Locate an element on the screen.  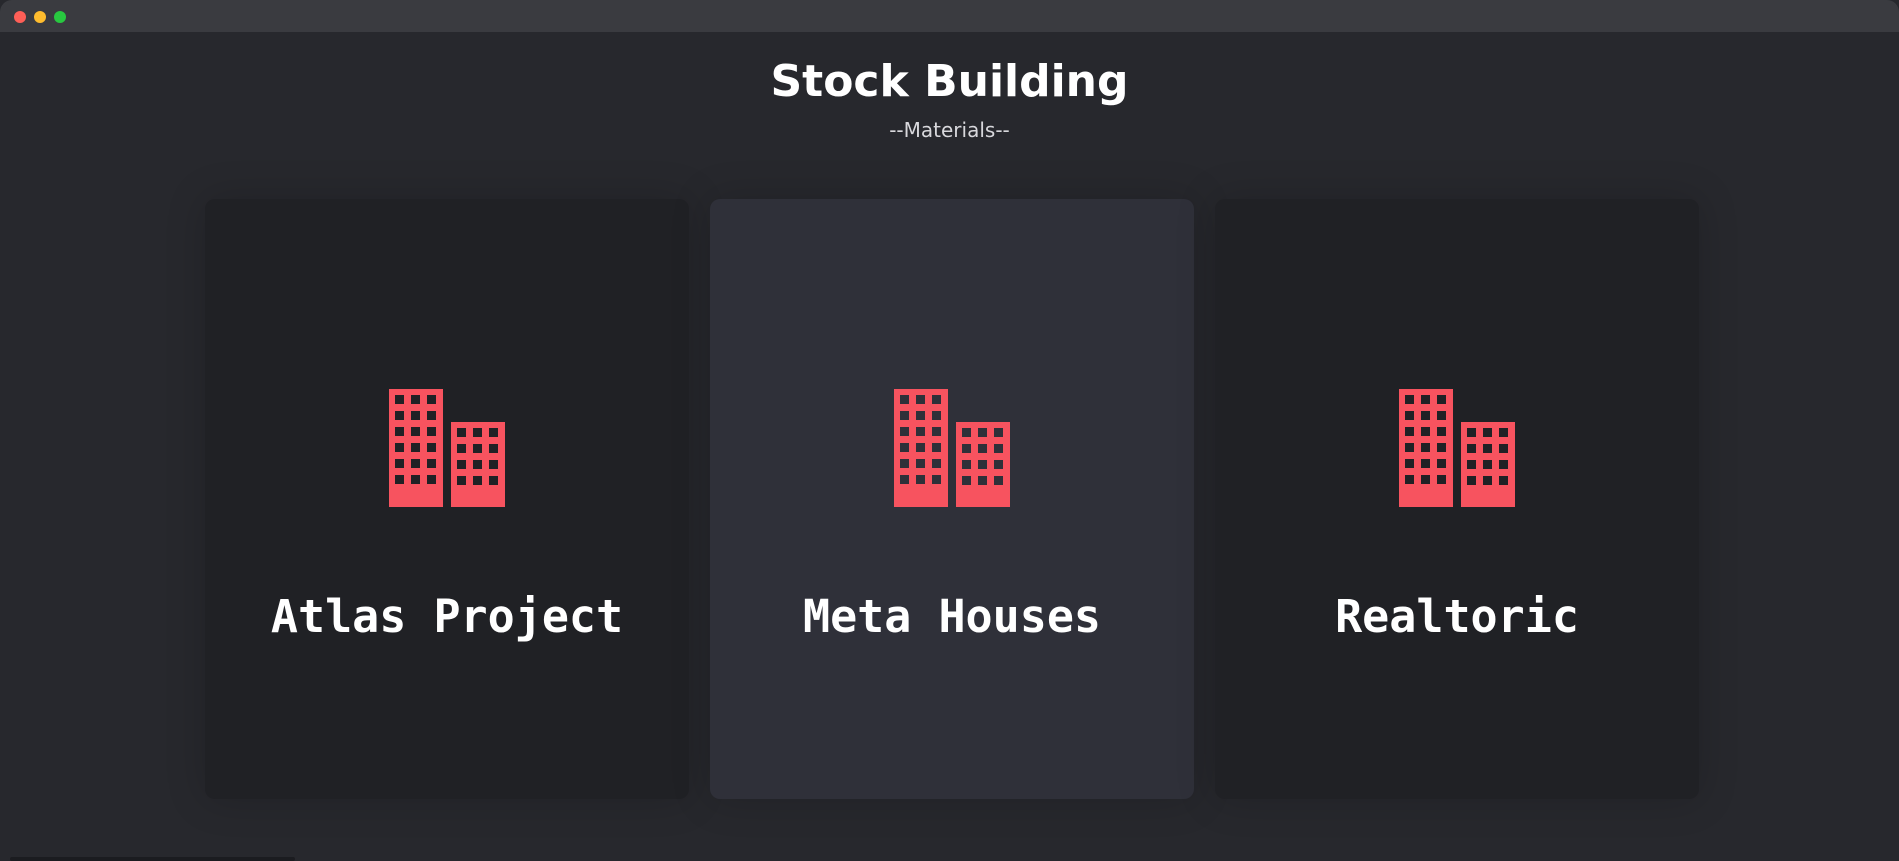
card-label: Meta Houses is located at coordinates (951, 616).